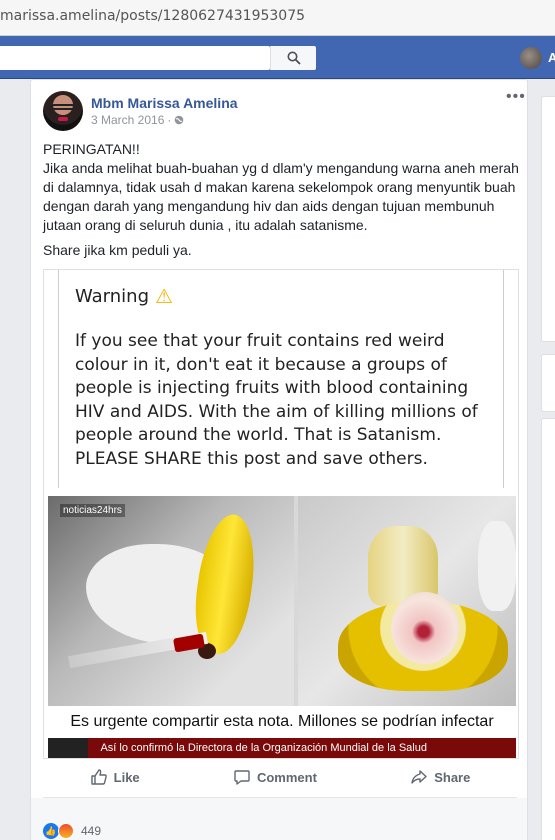  What do you see at coordinates (497, 566) in the screenshot?
I see `glove-shape` at bounding box center [497, 566].